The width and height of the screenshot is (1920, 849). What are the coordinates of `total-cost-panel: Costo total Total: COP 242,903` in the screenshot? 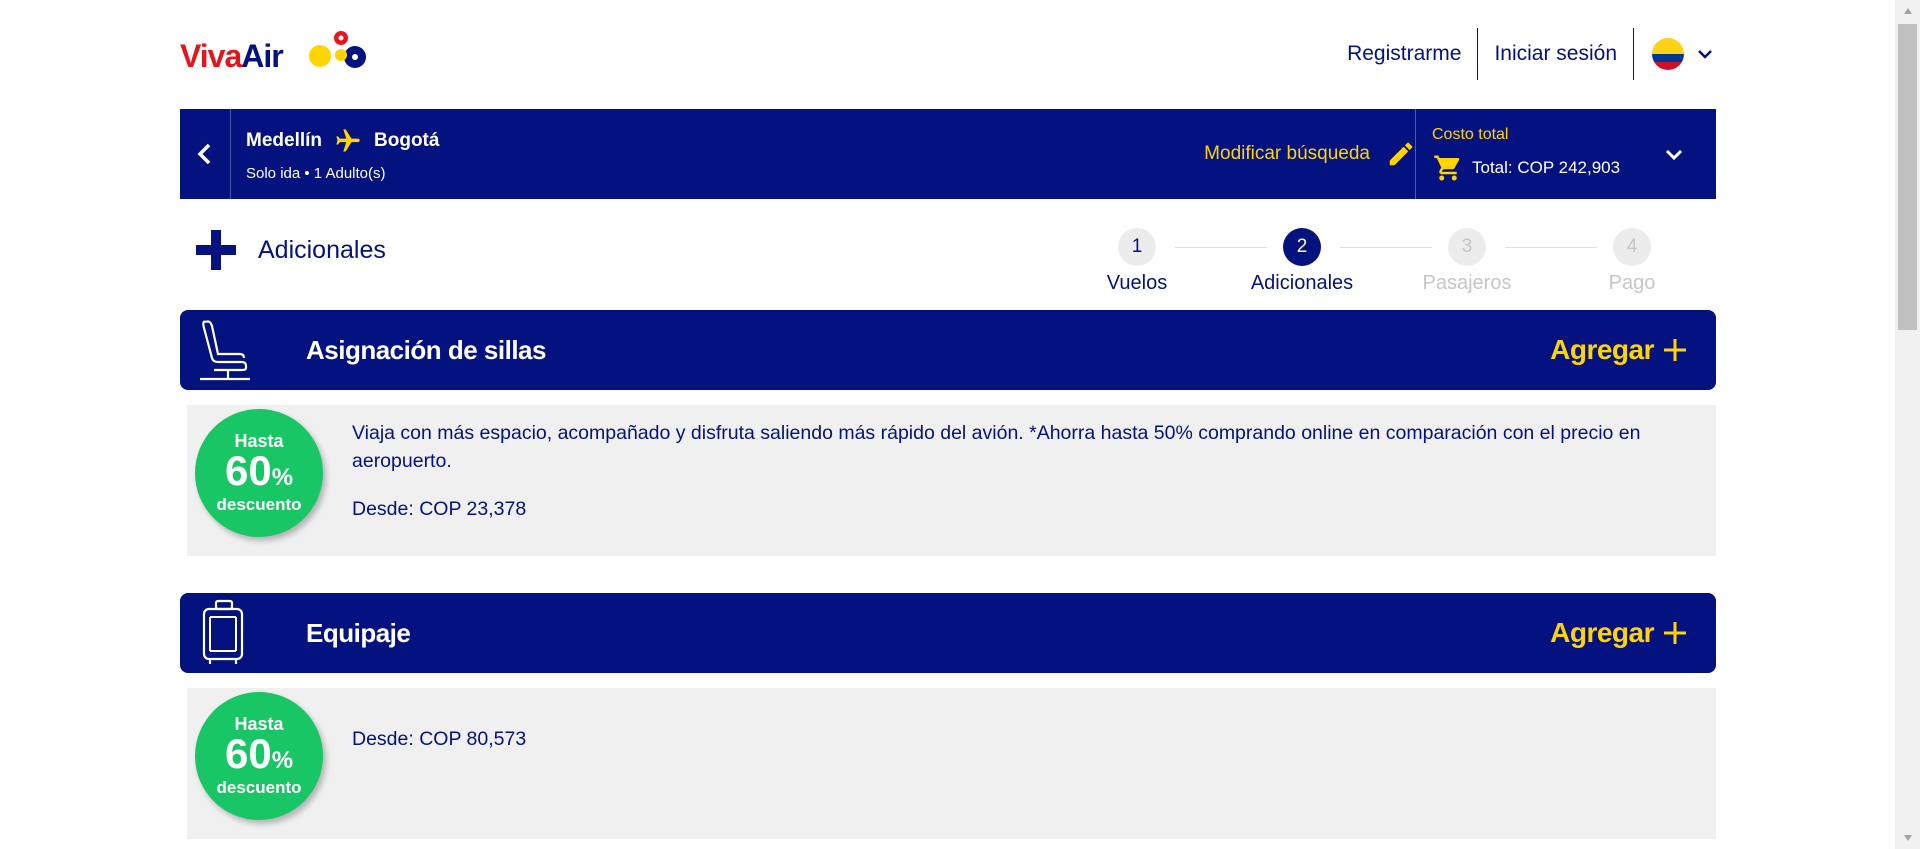 It's located at (1565, 154).